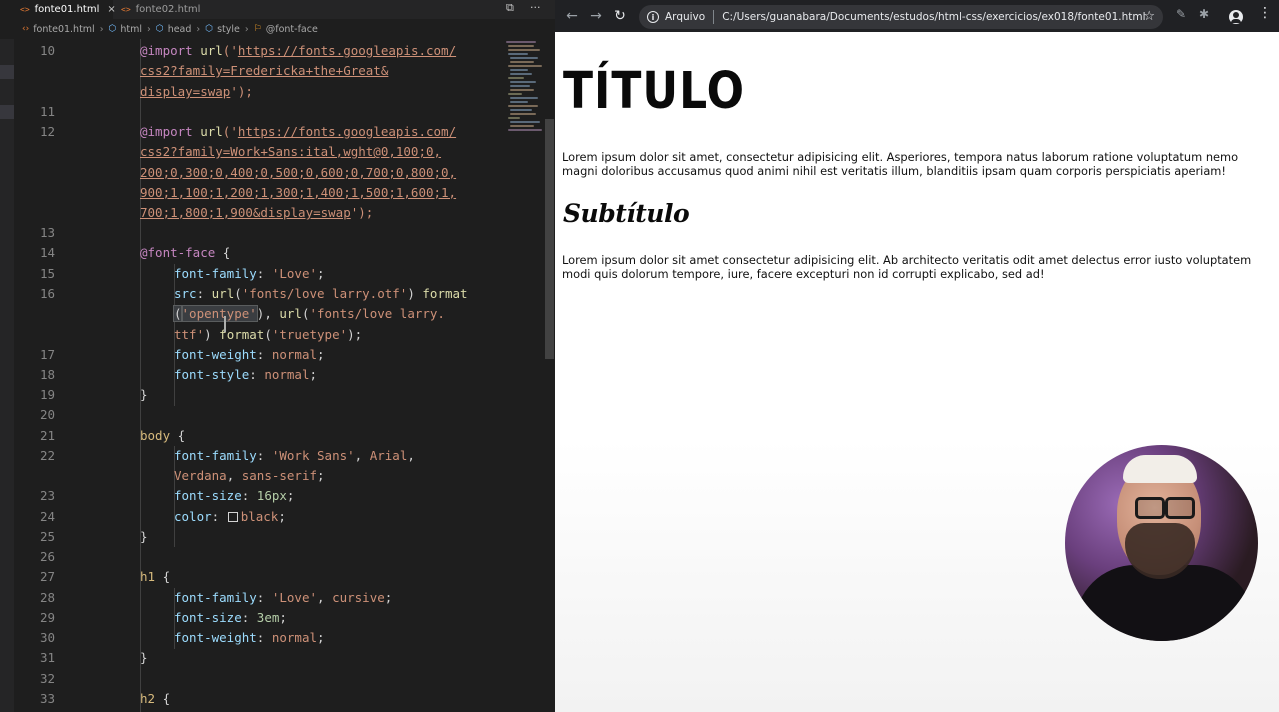 The width and height of the screenshot is (1279, 712). Describe the element at coordinates (58, 29) in the screenshot. I see `breadcrumb-file: ‹› fonte01.html` at that location.